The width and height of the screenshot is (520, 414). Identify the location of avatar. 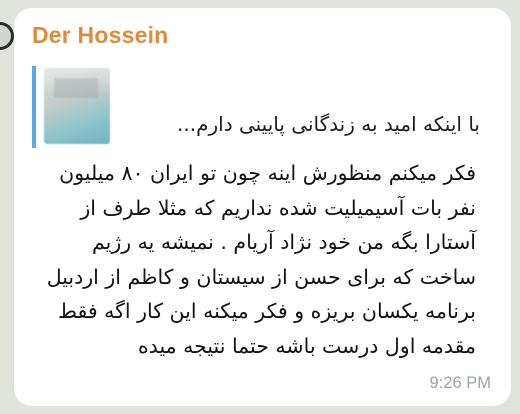
(7, 36).